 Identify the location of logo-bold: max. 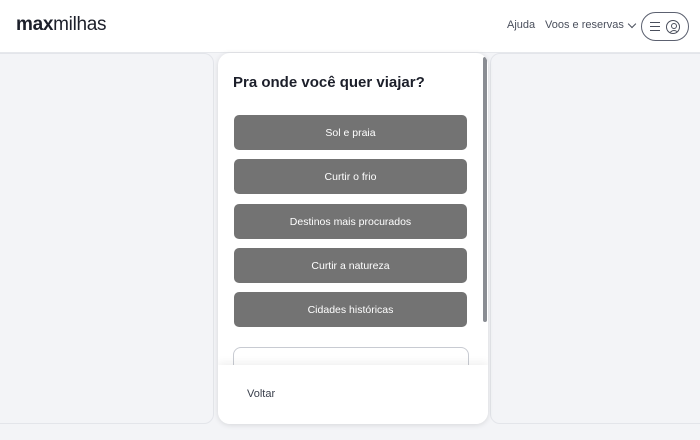
(35, 24).